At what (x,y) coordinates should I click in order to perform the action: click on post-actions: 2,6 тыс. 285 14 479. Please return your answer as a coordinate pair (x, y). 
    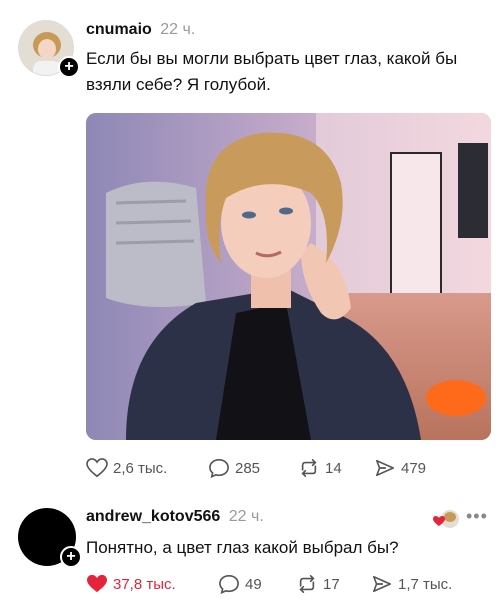
    Looking at the image, I should click on (286, 471).